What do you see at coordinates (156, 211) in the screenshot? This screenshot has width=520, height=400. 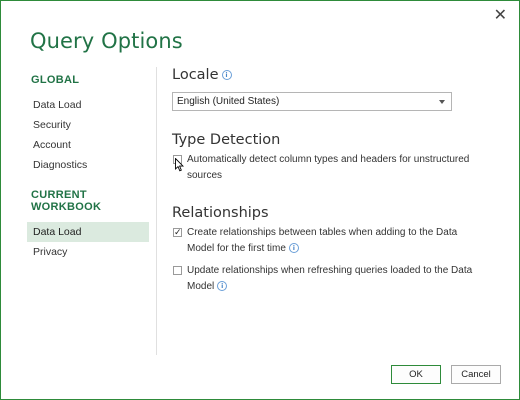 I see `sidebar-divider` at bounding box center [156, 211].